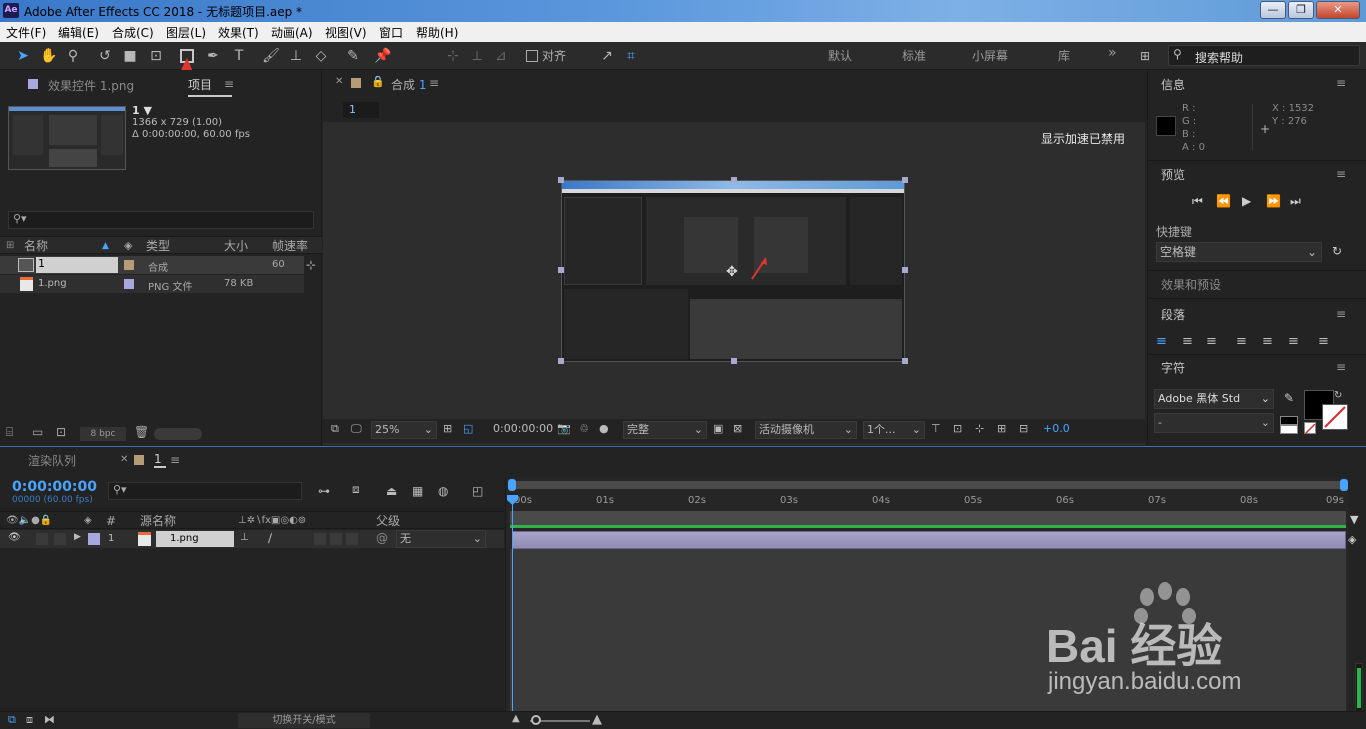 The width and height of the screenshot is (1366, 729). Describe the element at coordinates (103, 434) in the screenshot. I see `bit-depth-button: 8 bpc` at that location.